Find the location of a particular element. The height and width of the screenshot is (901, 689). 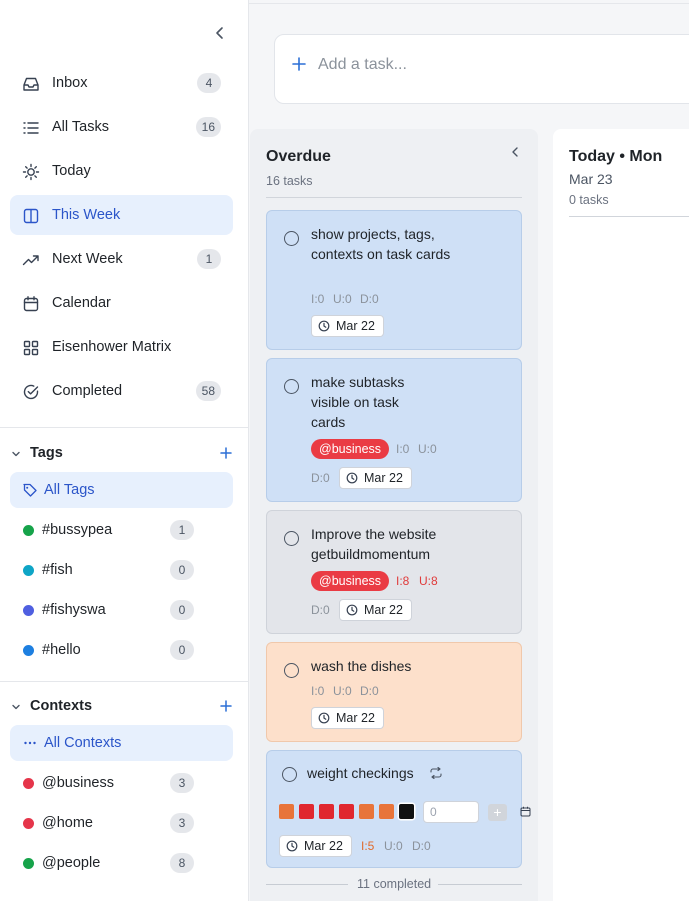

sun-icon is located at coordinates (31, 172).